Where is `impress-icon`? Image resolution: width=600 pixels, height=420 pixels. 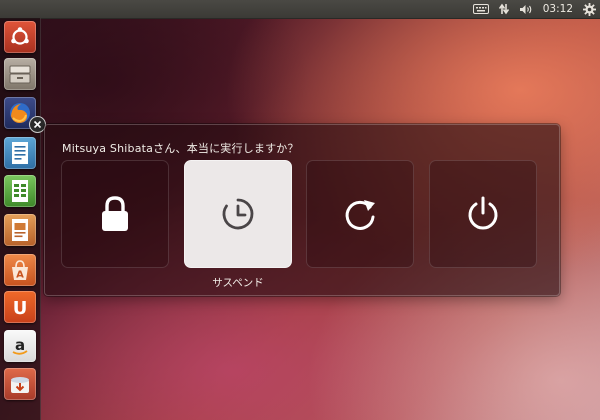 impress-icon is located at coordinates (20, 230).